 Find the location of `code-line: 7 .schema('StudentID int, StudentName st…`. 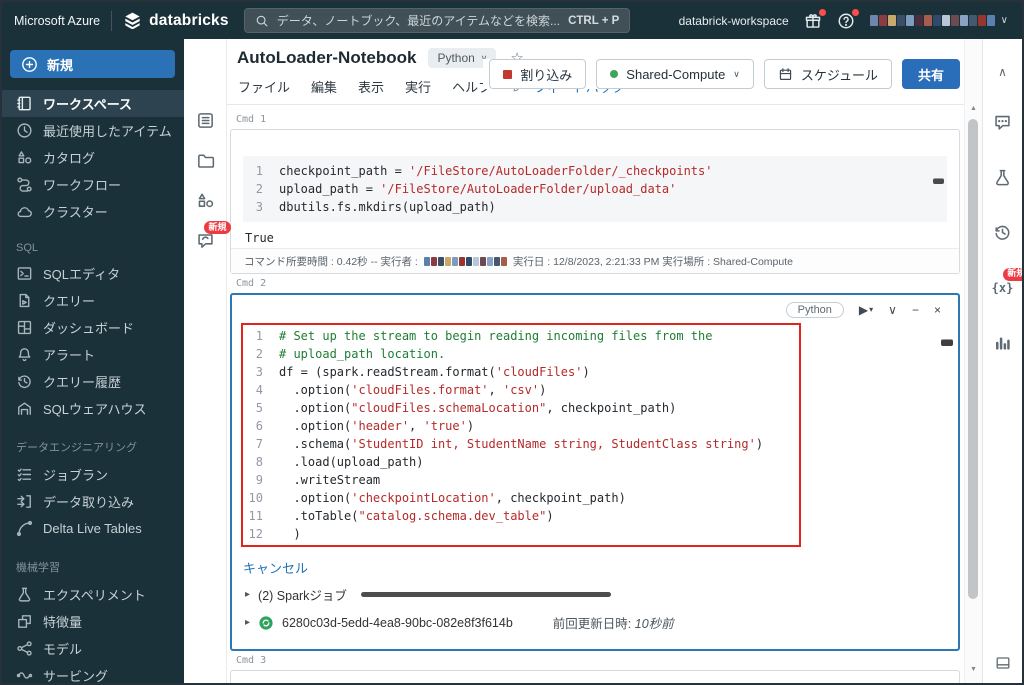

code-line: 7 .schema('StudentID int, StudentName st… is located at coordinates (521, 444).